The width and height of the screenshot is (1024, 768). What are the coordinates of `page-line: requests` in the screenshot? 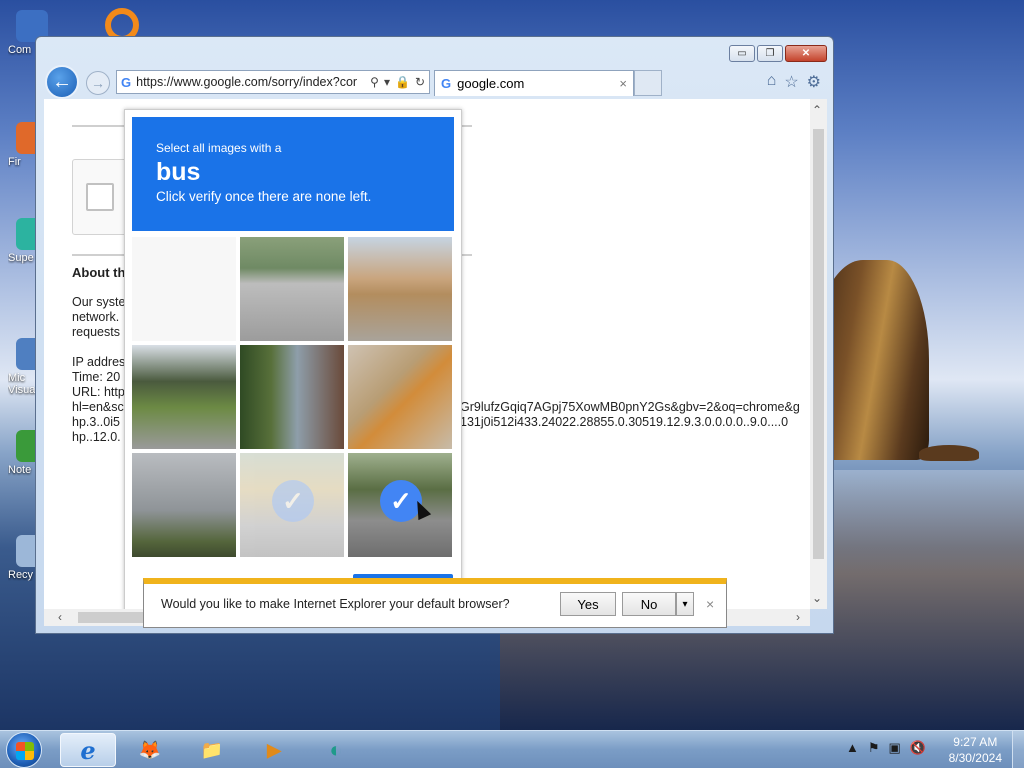 It's located at (96, 332).